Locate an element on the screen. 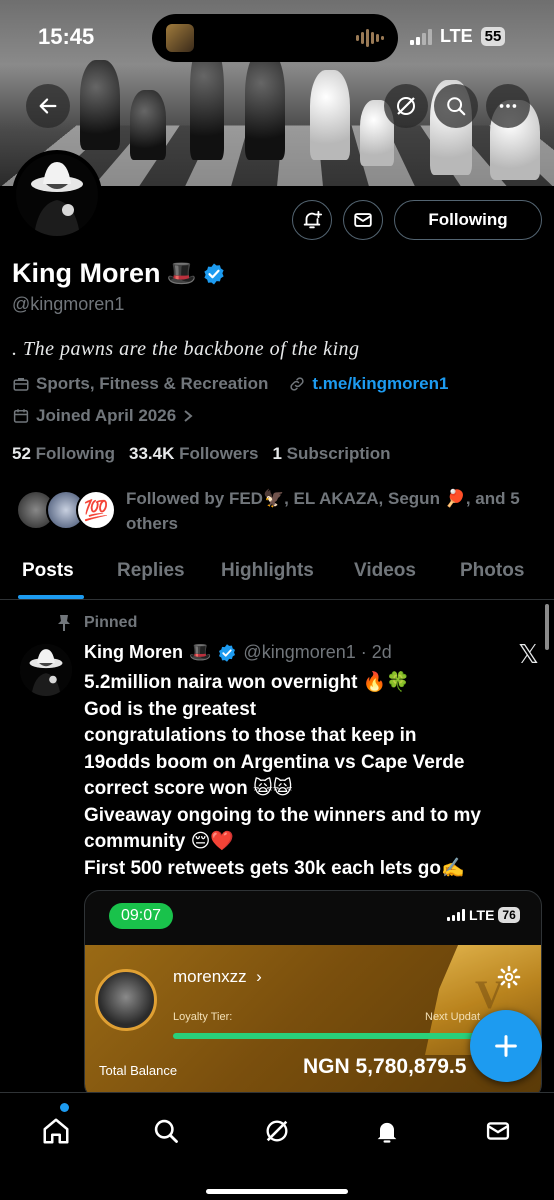  nav-search is located at coordinates (166, 1131).